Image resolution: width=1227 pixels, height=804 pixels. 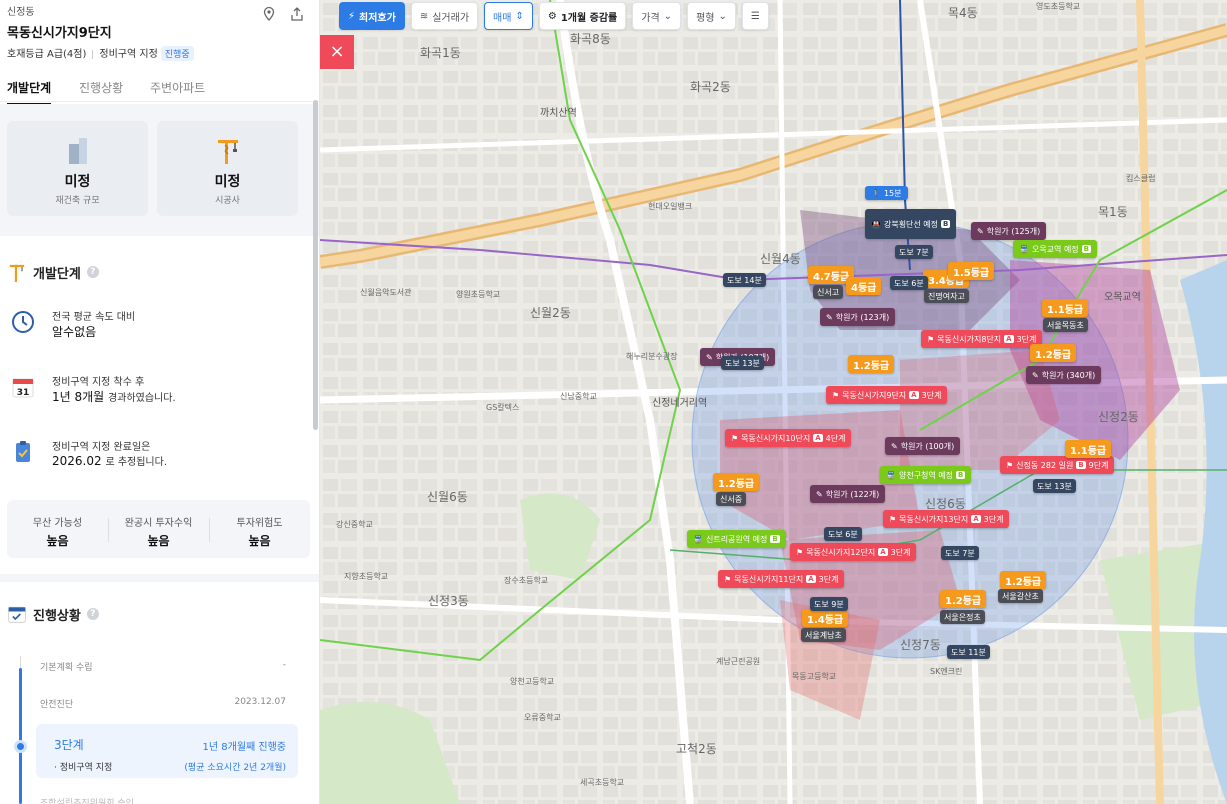 I want to click on complex-label: ⚑ 목동신시가지12단지 A 3단계, so click(x=853, y=552).